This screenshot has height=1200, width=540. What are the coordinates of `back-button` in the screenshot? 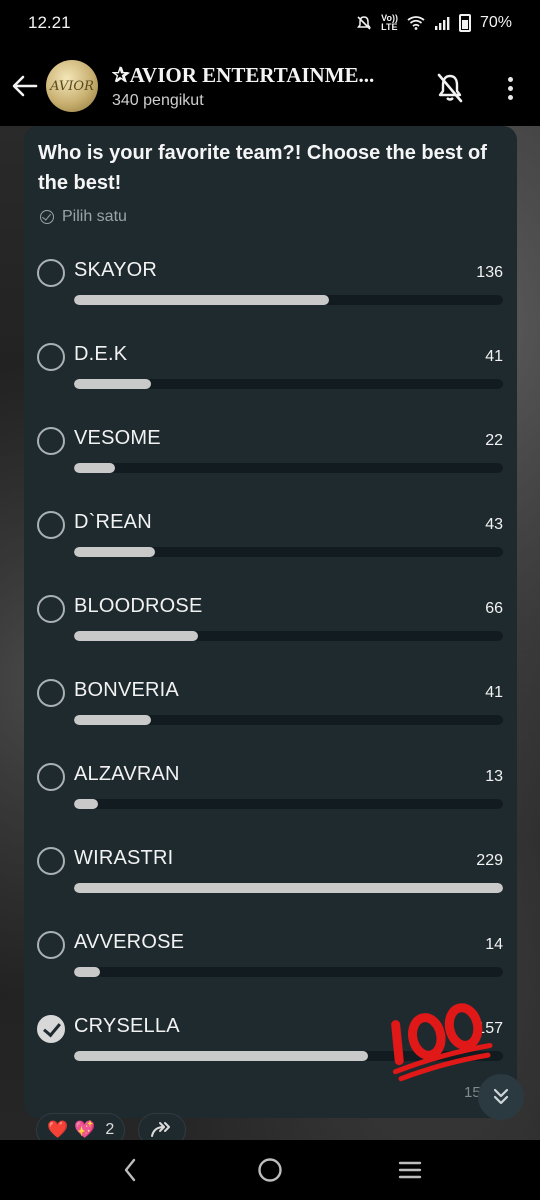 It's located at (25, 86).